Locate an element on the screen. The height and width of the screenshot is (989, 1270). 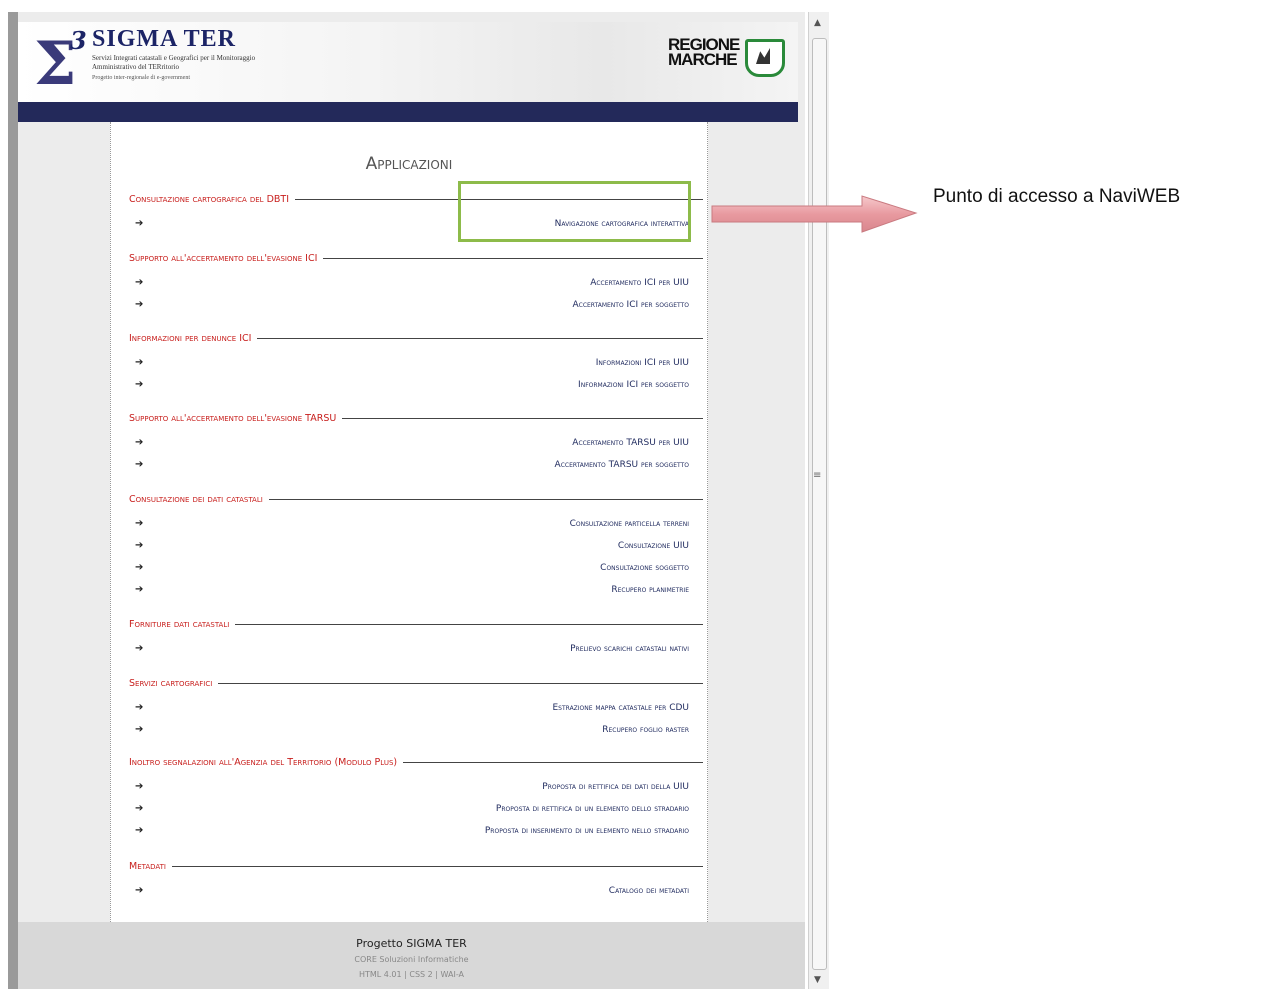
region-logo: REGIONE MARCHE is located at coordinates (704, 52).